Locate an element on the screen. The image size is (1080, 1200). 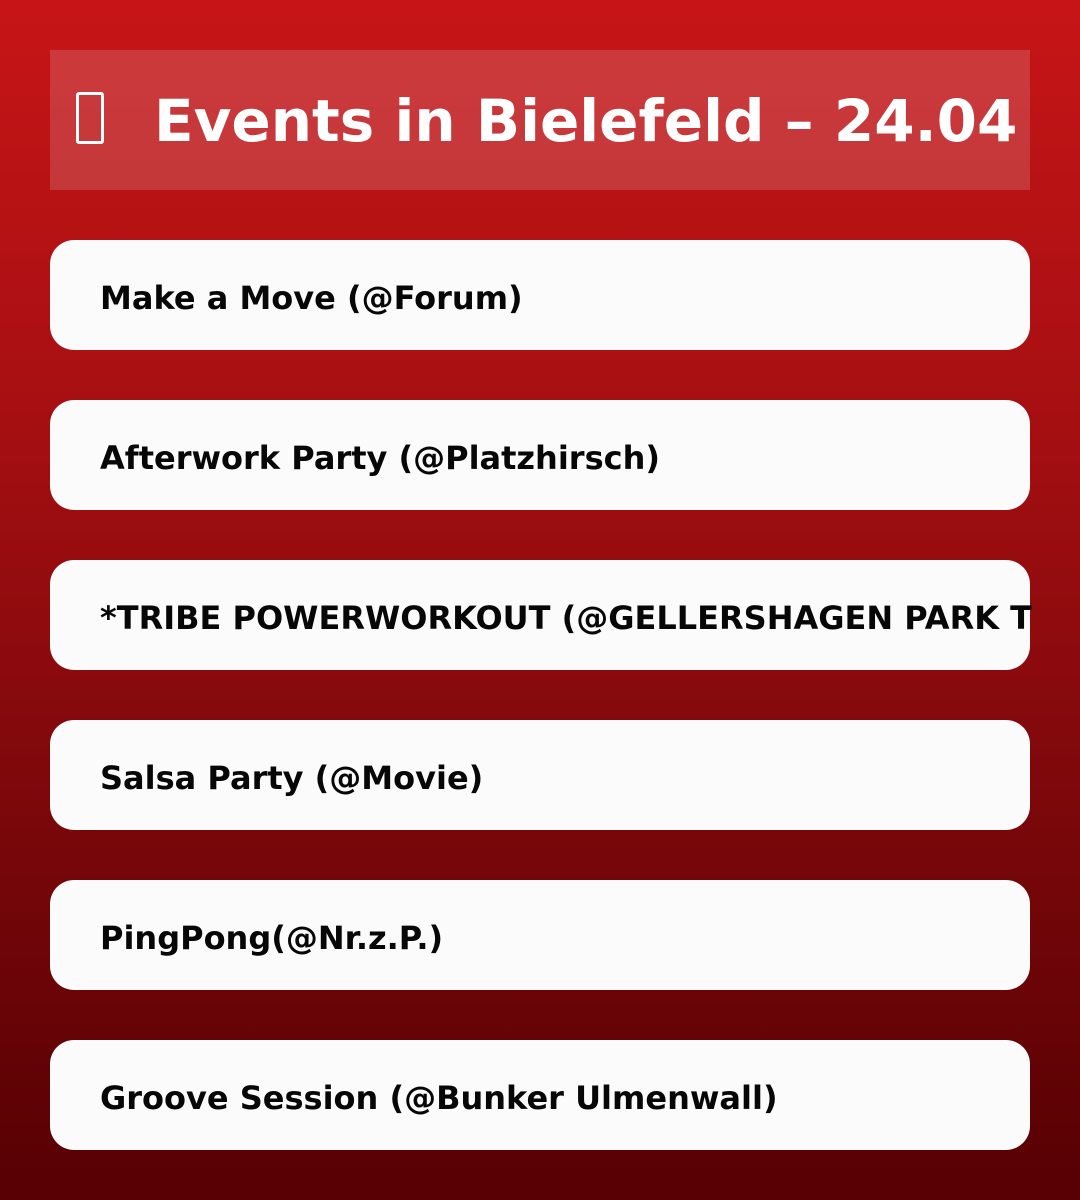
event-card-pingpong: PingPong(@Nr.z.P.) is located at coordinates (540, 935).